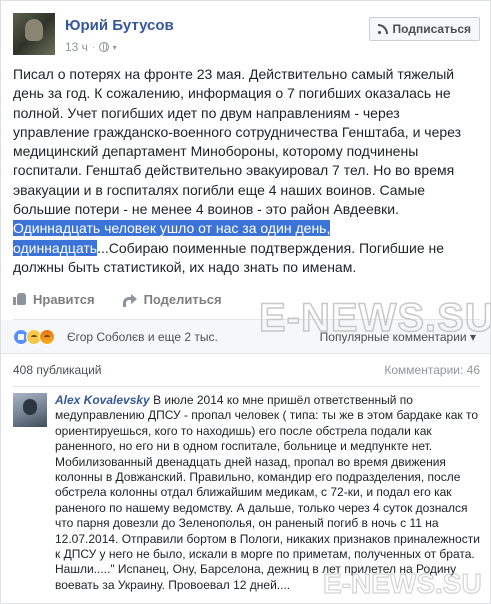 The image size is (491, 604). What do you see at coordinates (102, 400) in the screenshot?
I see `comment-author: Alex Kovalevsky` at bounding box center [102, 400].